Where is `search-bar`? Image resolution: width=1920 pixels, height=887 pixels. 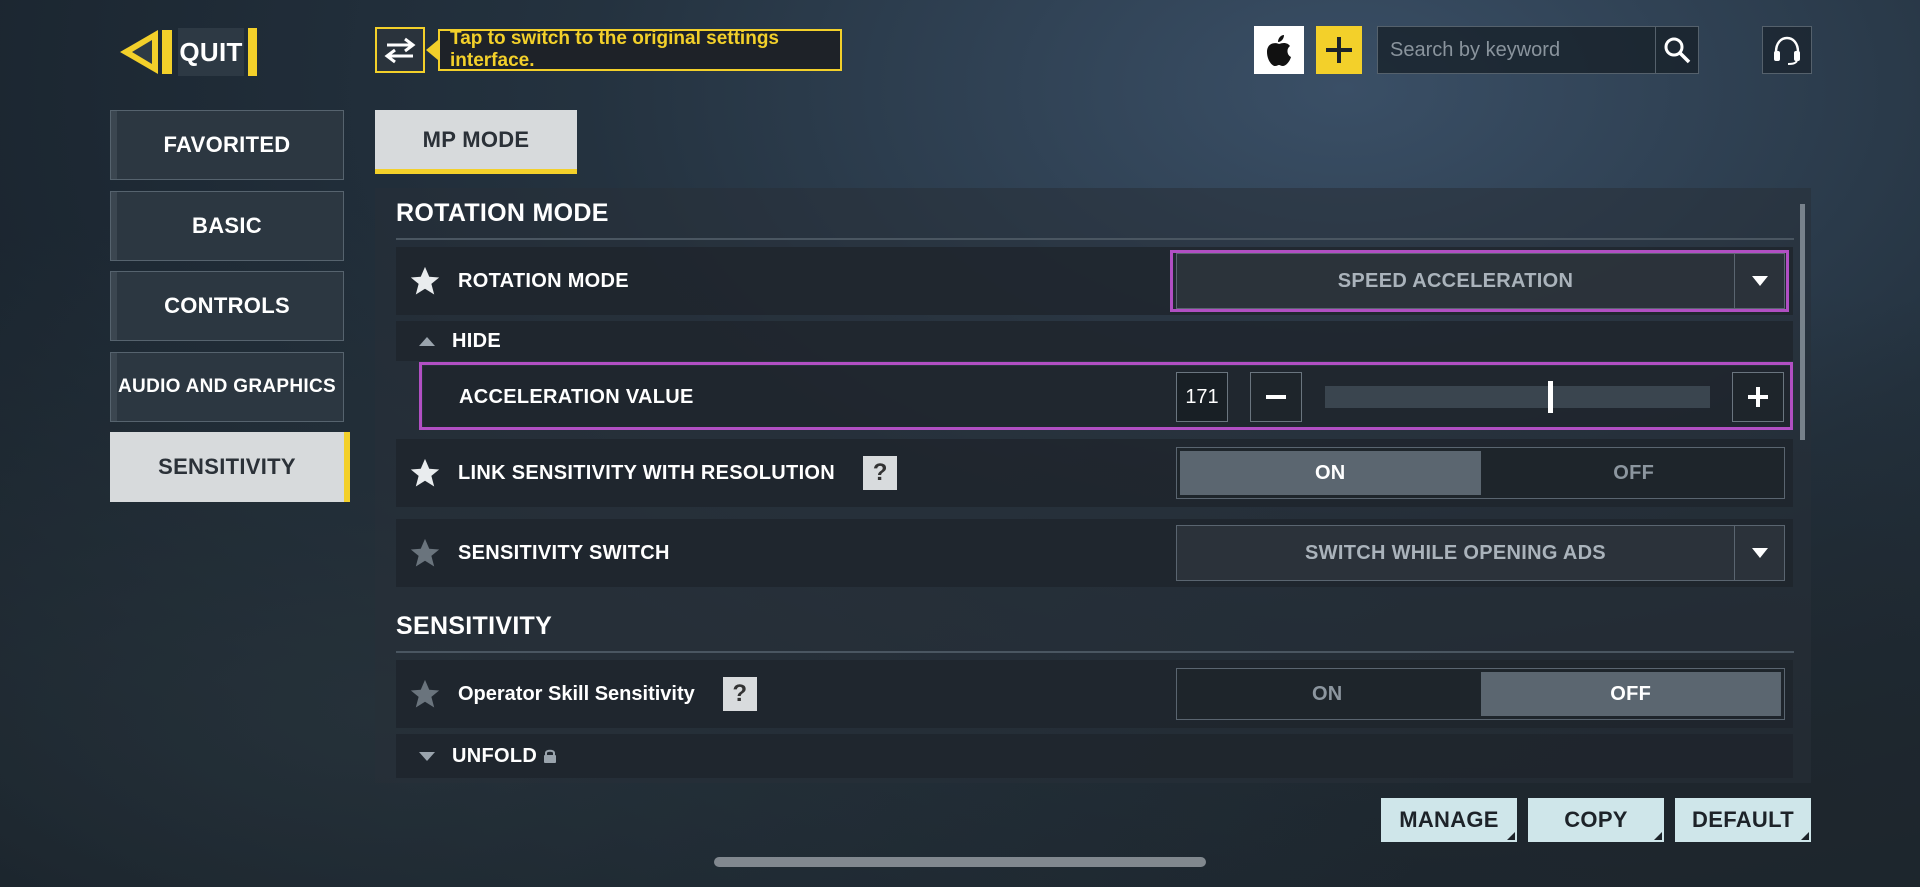 search-bar is located at coordinates (1538, 50).